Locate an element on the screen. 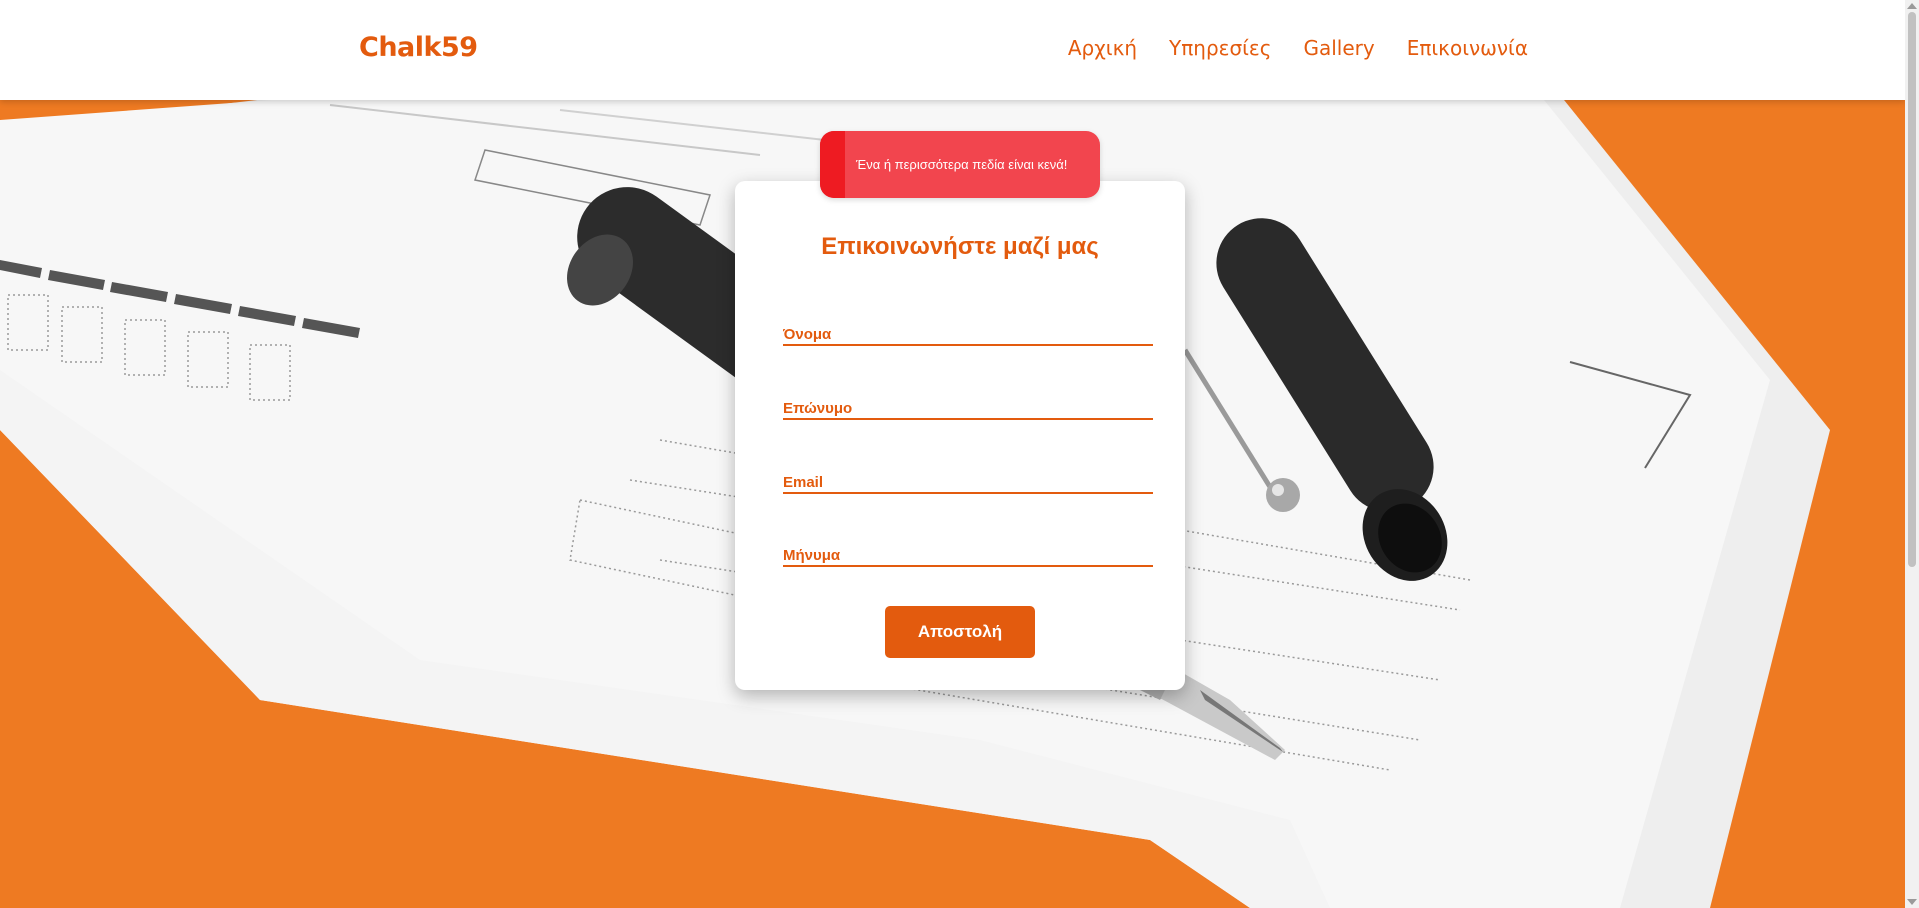 The width and height of the screenshot is (1919, 908). message-input is located at coordinates (968, 551).